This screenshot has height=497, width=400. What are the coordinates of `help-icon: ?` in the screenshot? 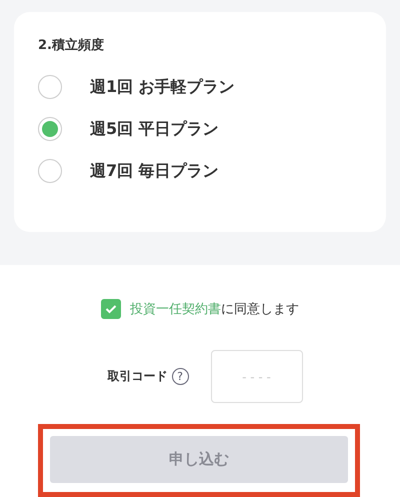 It's located at (180, 376).